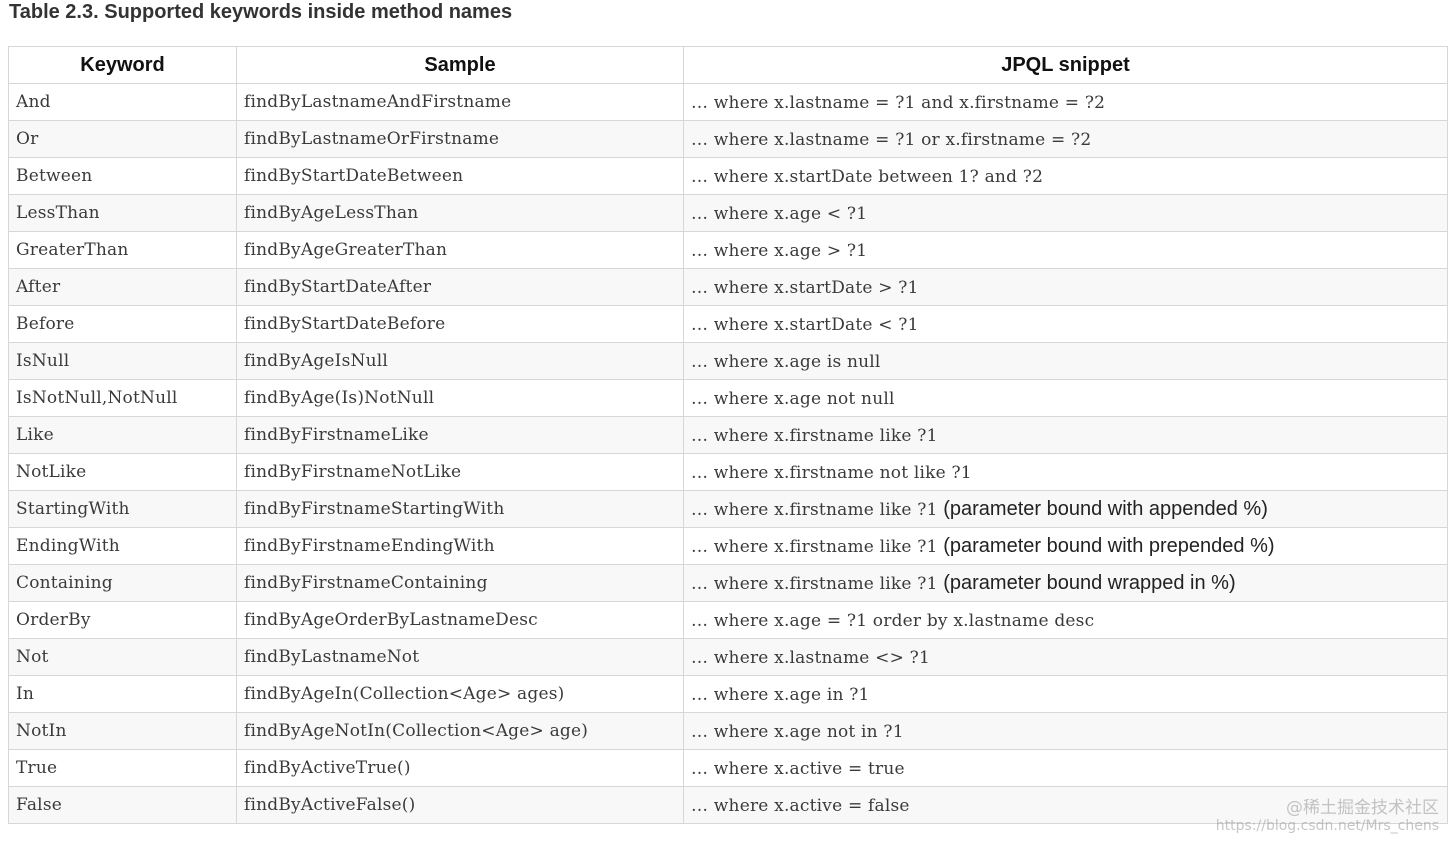  I want to click on sample-cell: findByLastnameNot, so click(460, 657).